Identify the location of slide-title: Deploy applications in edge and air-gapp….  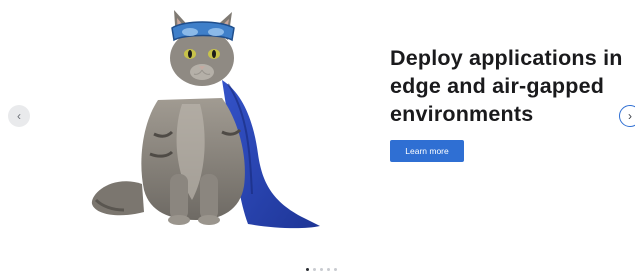
(506, 86).